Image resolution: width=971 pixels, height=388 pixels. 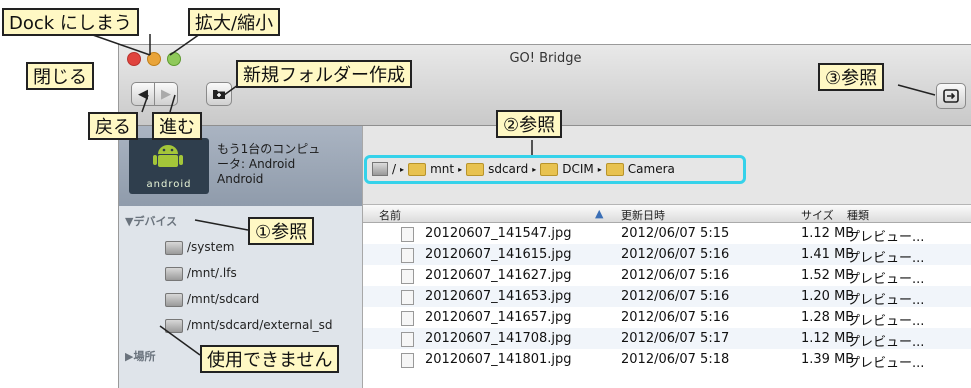 What do you see at coordinates (60, 76) in the screenshot?
I see `callout-close: 閉じる` at bounding box center [60, 76].